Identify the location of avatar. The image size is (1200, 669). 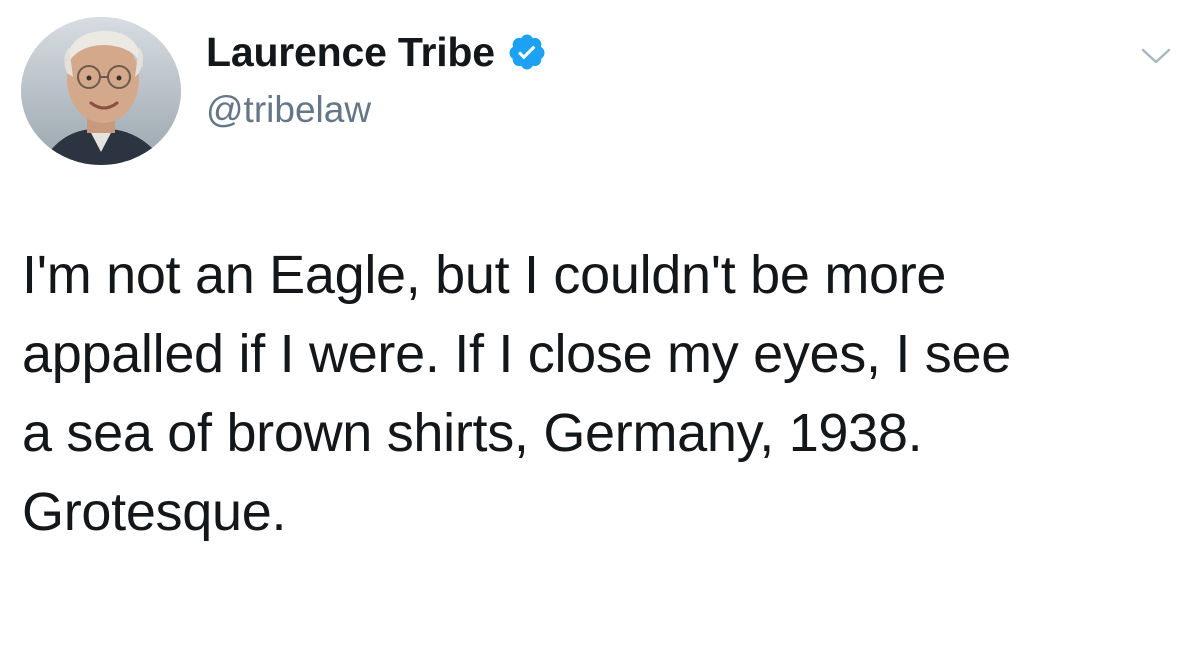
(101, 91).